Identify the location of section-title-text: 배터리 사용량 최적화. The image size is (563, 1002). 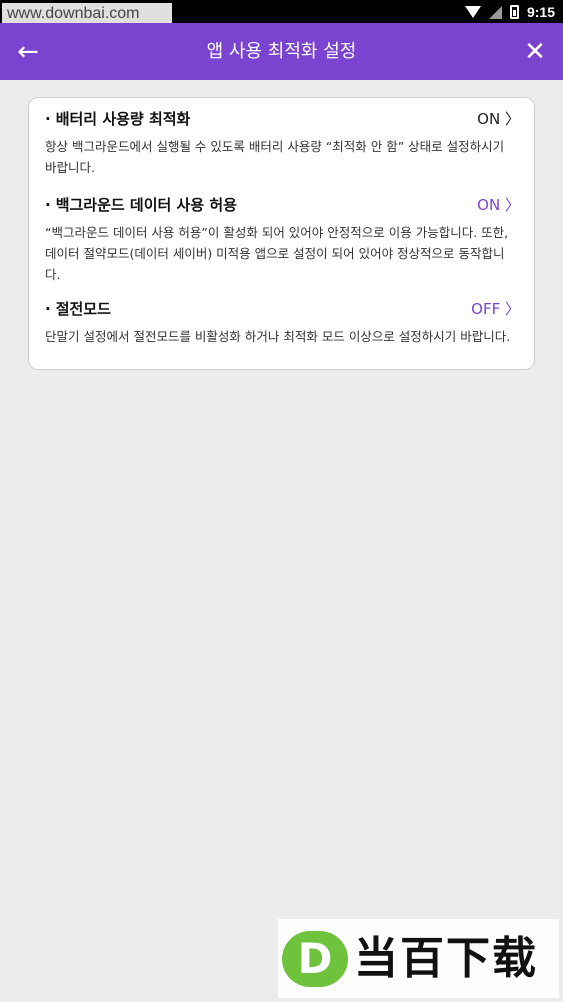
(123, 119).